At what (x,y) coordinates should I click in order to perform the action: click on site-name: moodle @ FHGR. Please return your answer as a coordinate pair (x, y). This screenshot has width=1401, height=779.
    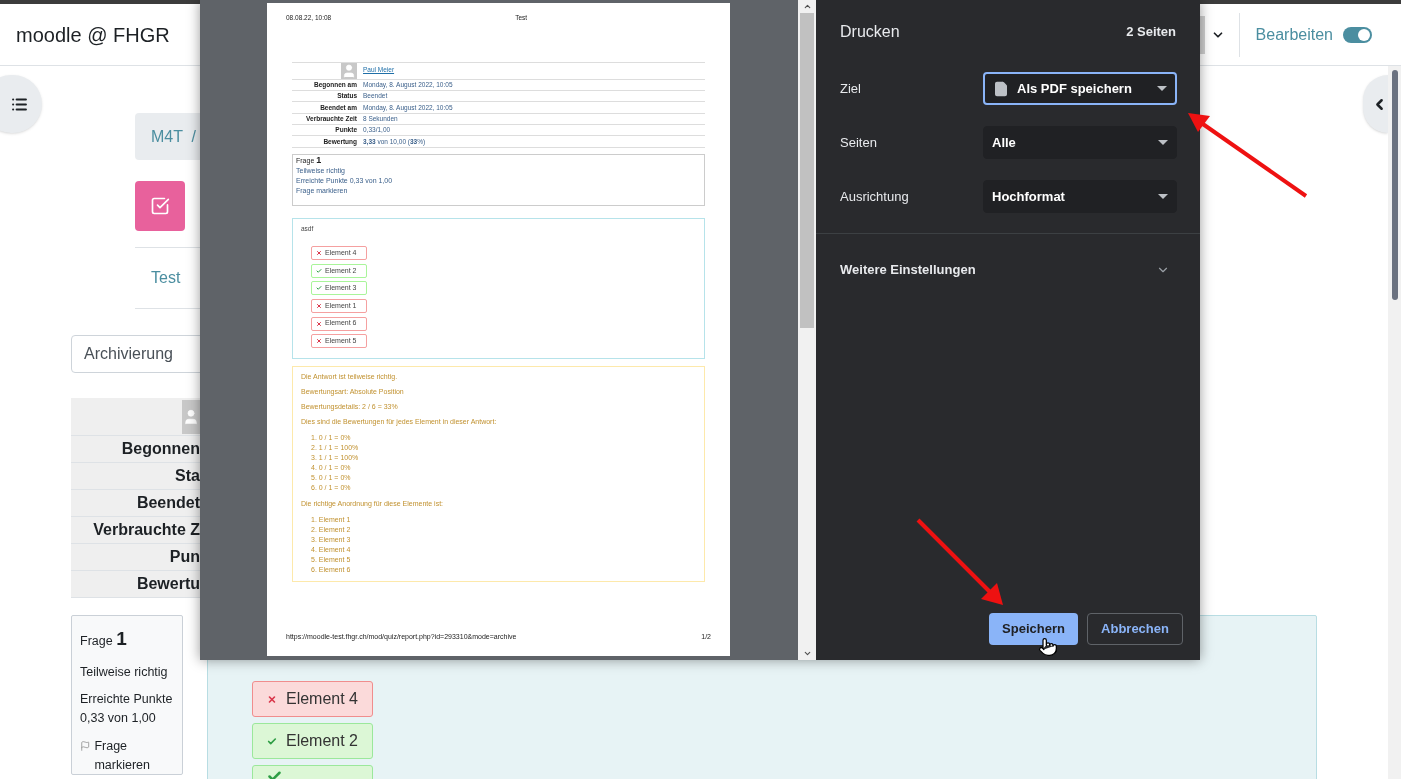
    Looking at the image, I should click on (93, 34).